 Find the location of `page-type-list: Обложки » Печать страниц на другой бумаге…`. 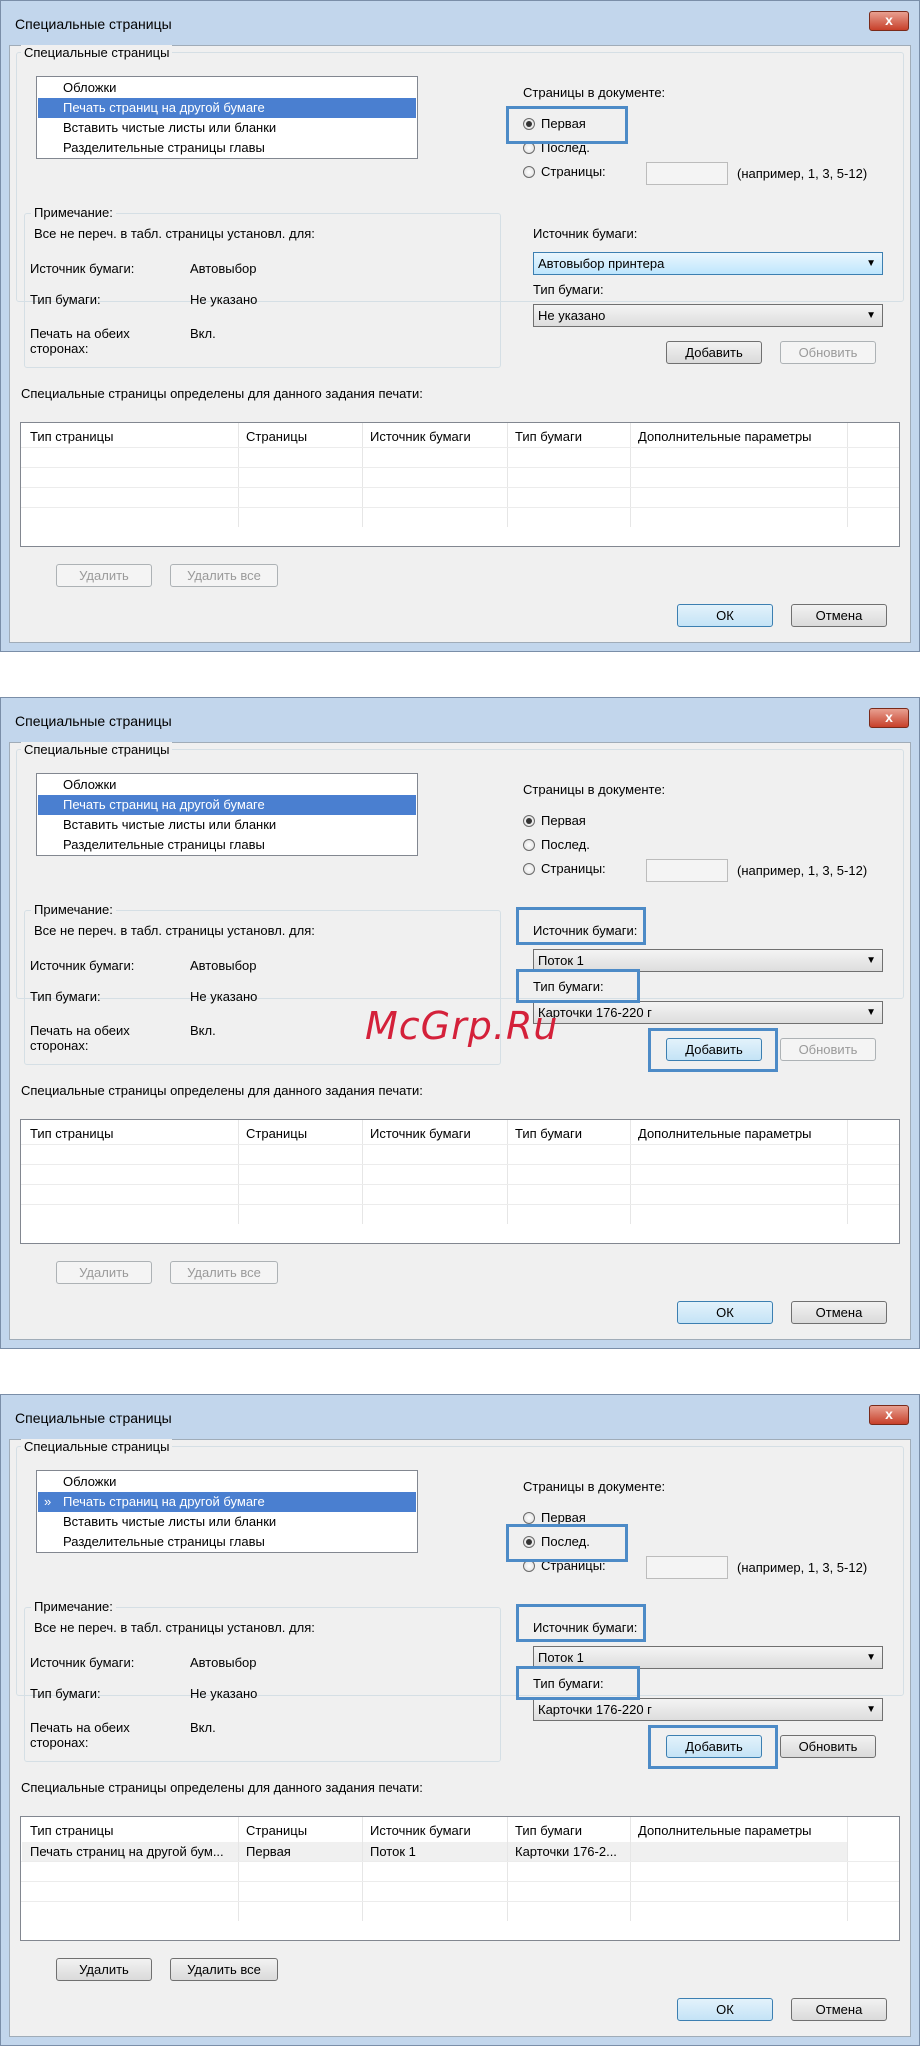

page-type-list: Обложки » Печать страниц на другой бумаге… is located at coordinates (227, 1511).